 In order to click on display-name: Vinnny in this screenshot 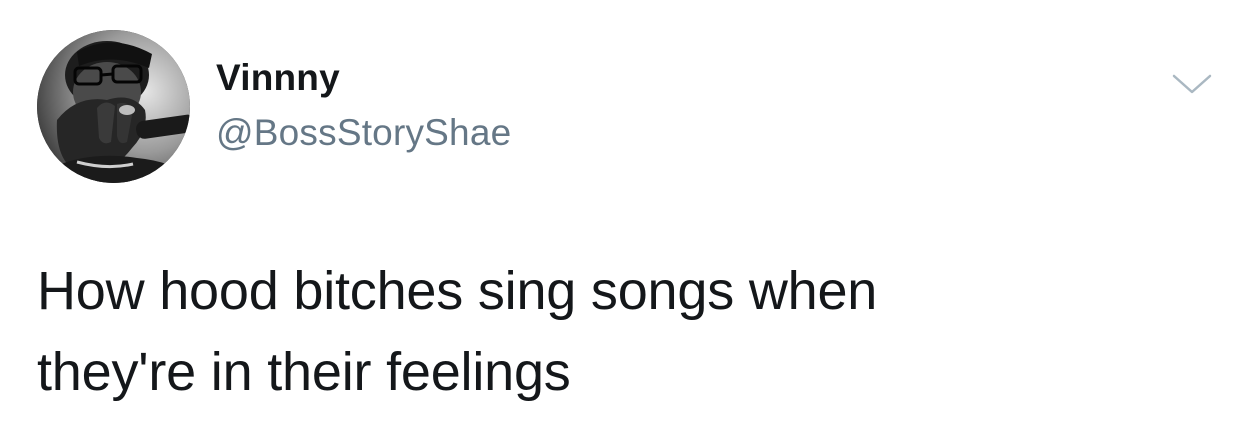, I will do `click(278, 78)`.